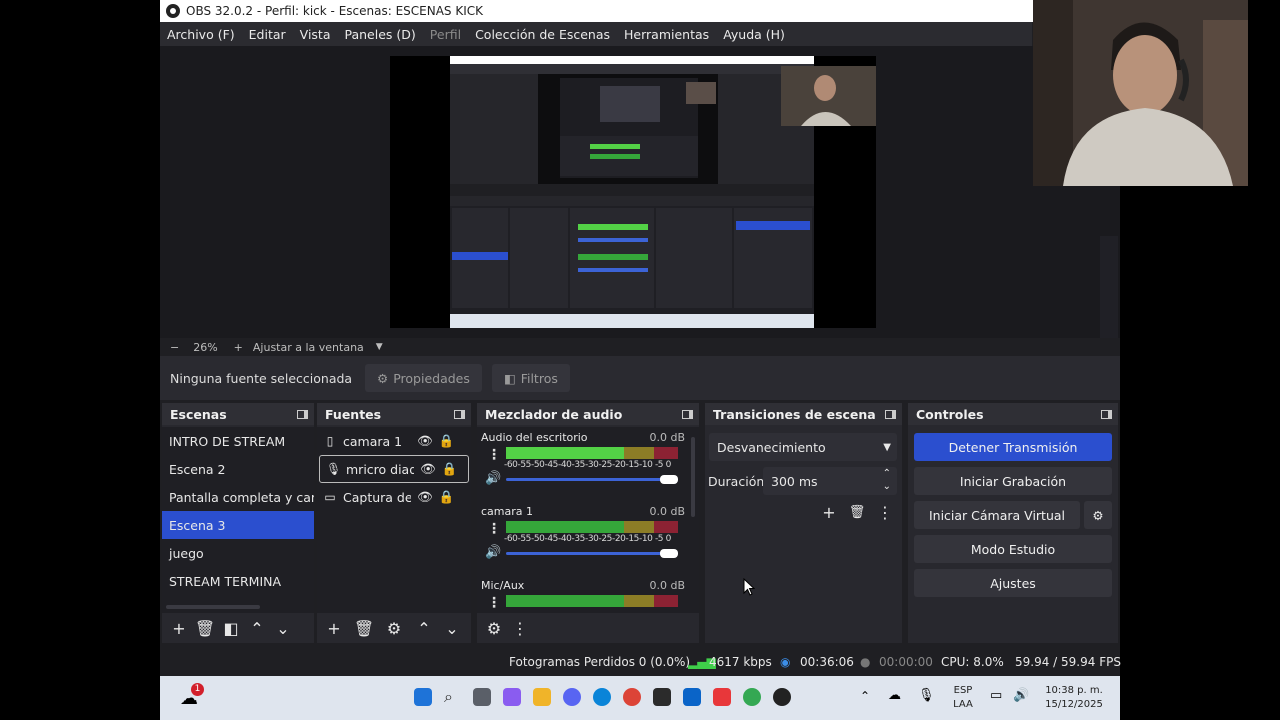 This screenshot has height=720, width=1280. I want to click on menu-archivo: Archivo (F), so click(201, 34).